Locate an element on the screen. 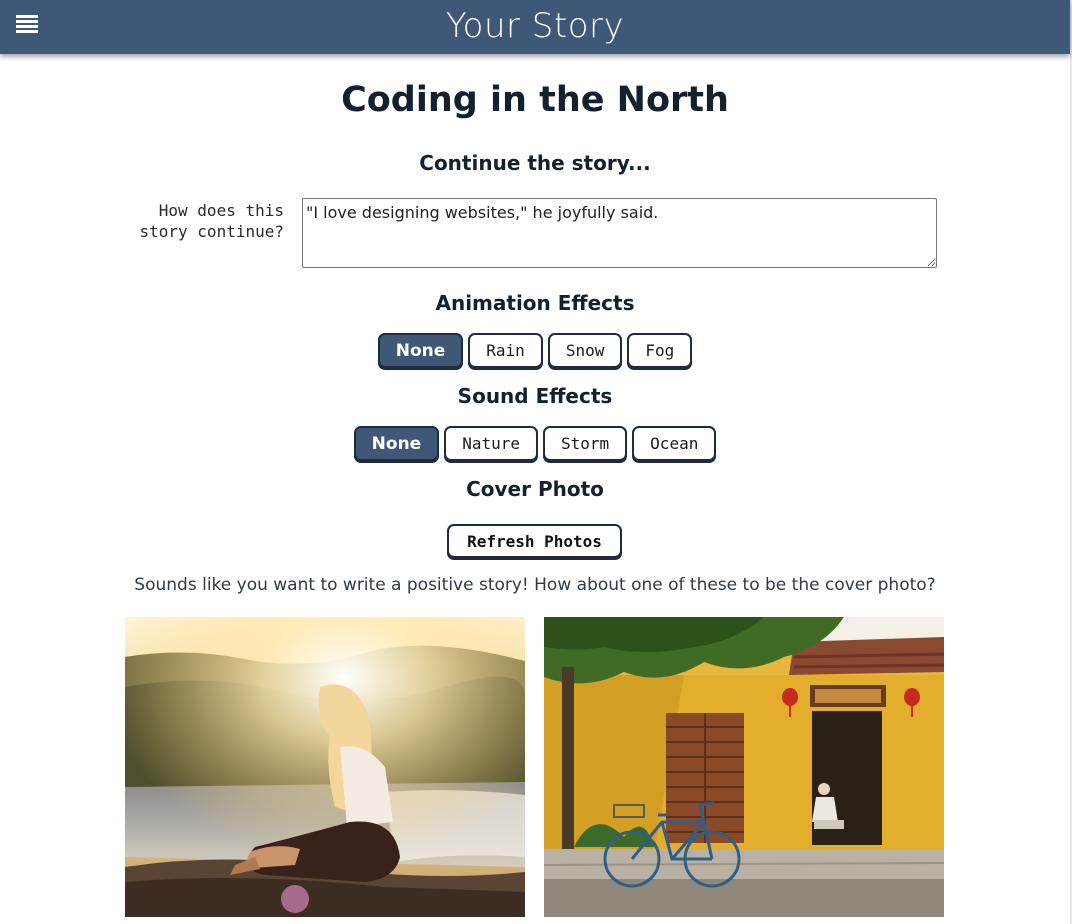 The image size is (1072, 924). animation-fog-button: Fog is located at coordinates (660, 350).